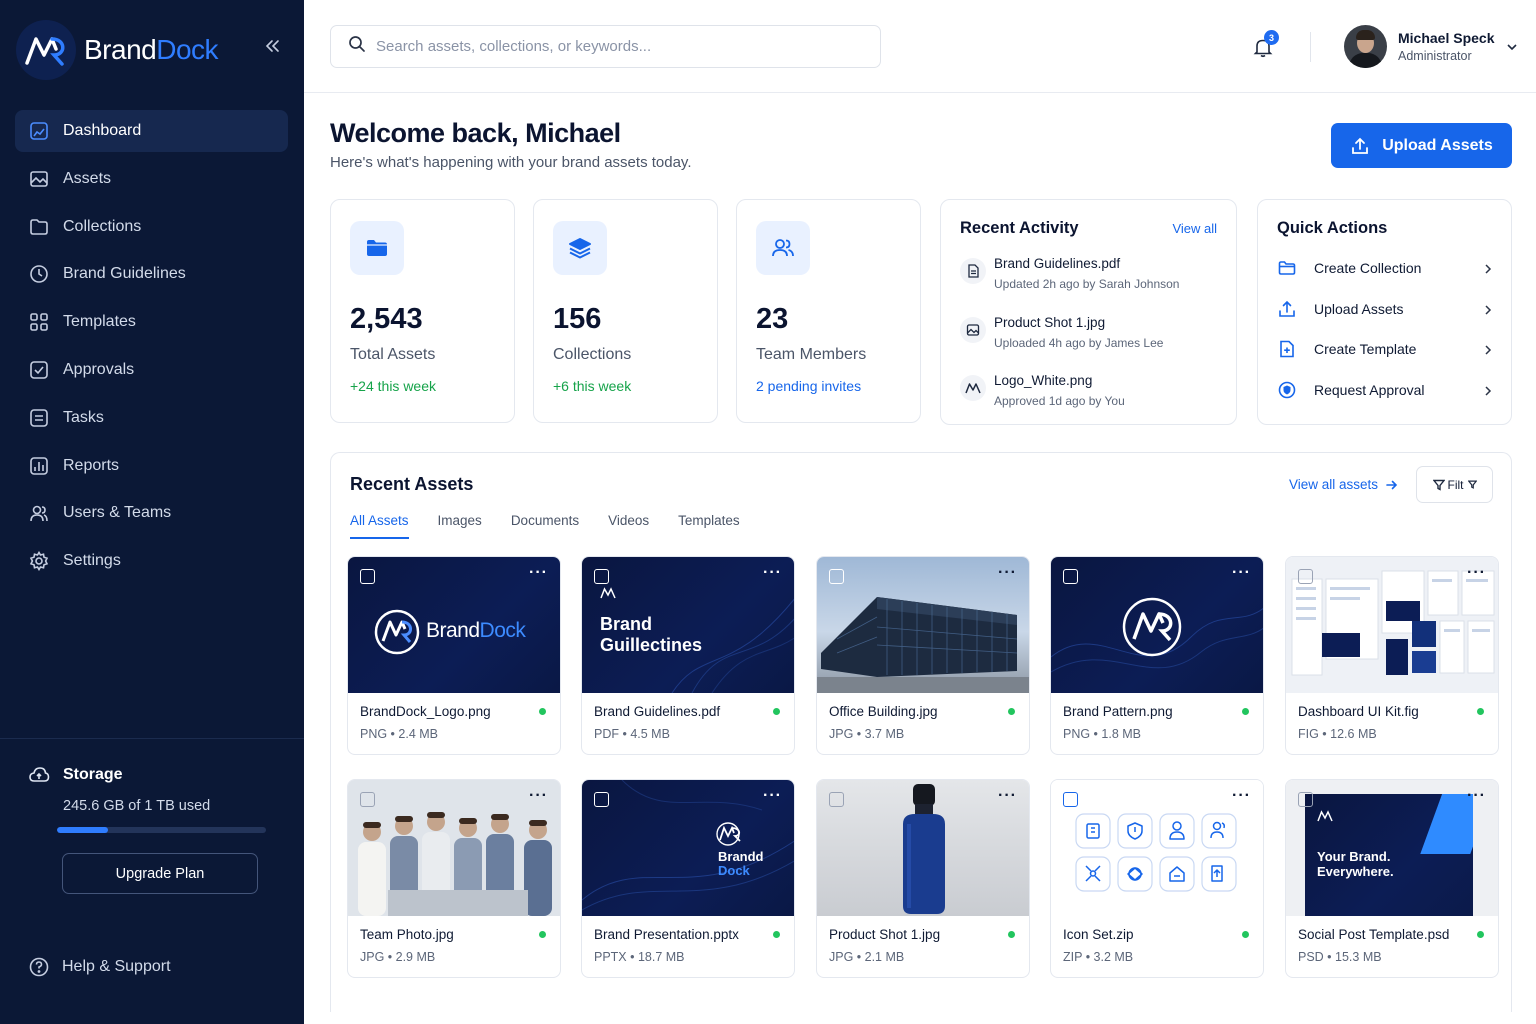 The height and width of the screenshot is (1024, 1536). What do you see at coordinates (808, 386) in the screenshot?
I see `pending-invites-link: 2 pending invites` at bounding box center [808, 386].